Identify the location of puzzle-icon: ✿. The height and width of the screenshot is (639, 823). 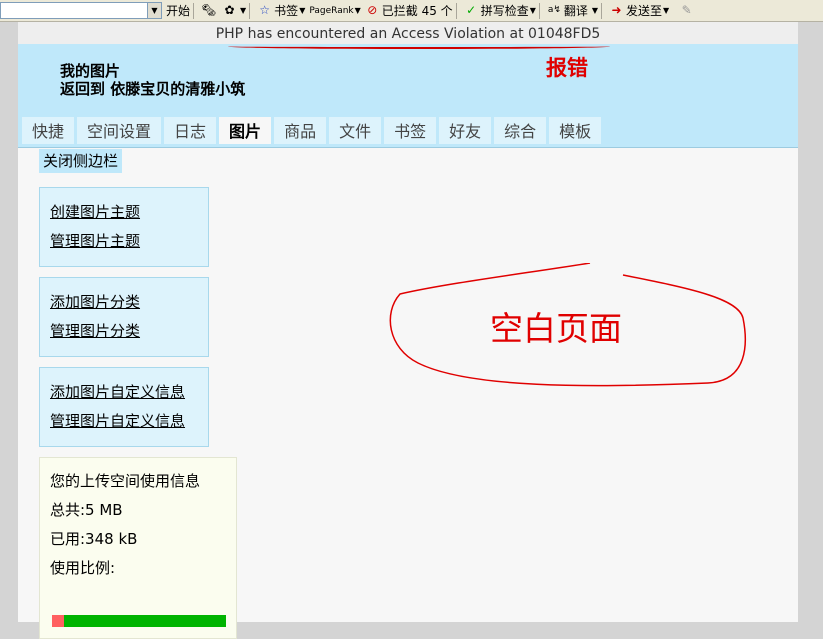
(229, 10).